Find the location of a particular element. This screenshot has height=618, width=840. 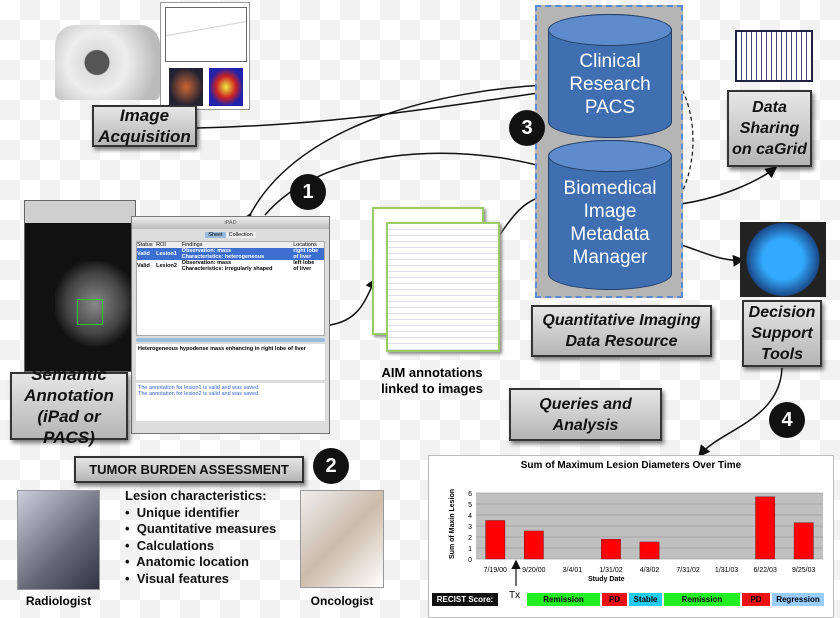

recist-score-cell: Stable is located at coordinates (645, 599).